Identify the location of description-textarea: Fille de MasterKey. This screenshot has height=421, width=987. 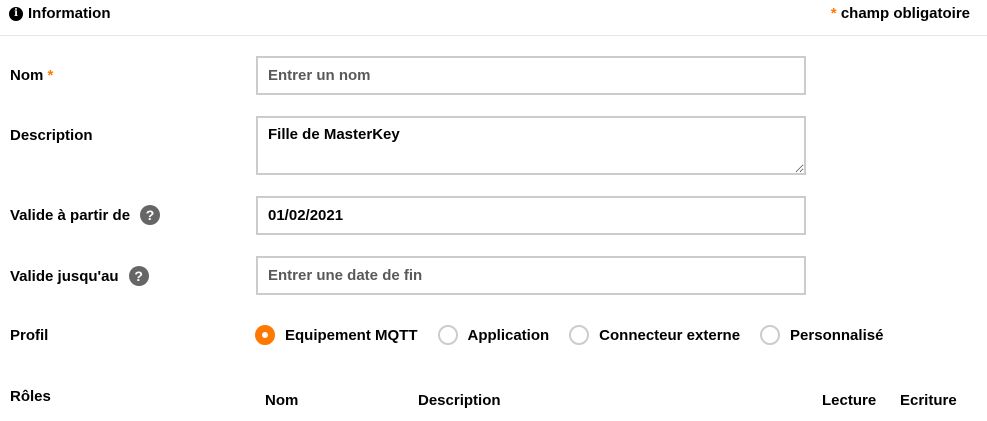
(531, 145).